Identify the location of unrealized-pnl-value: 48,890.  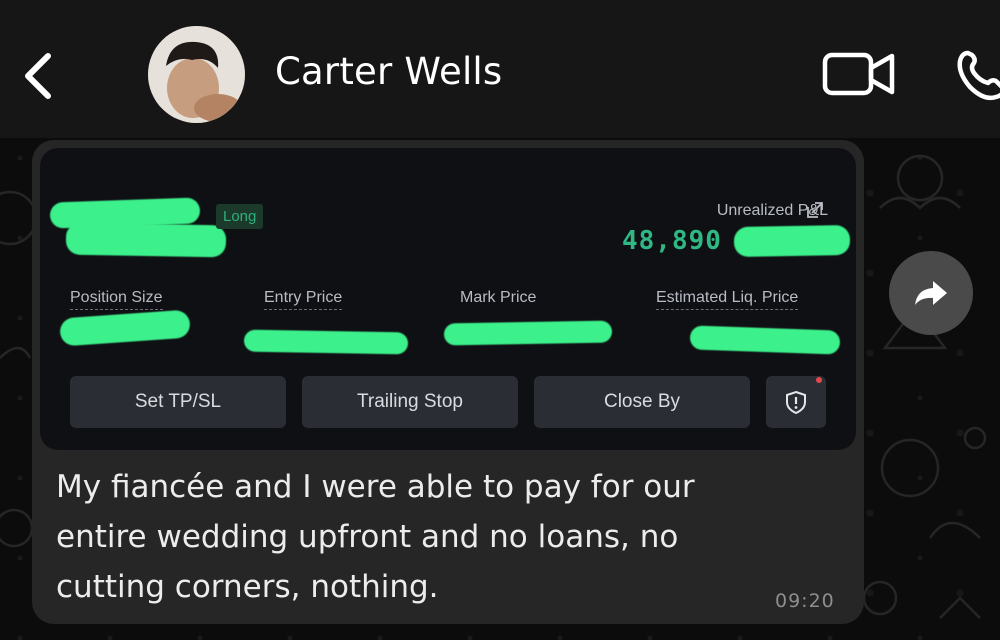
(672, 241).